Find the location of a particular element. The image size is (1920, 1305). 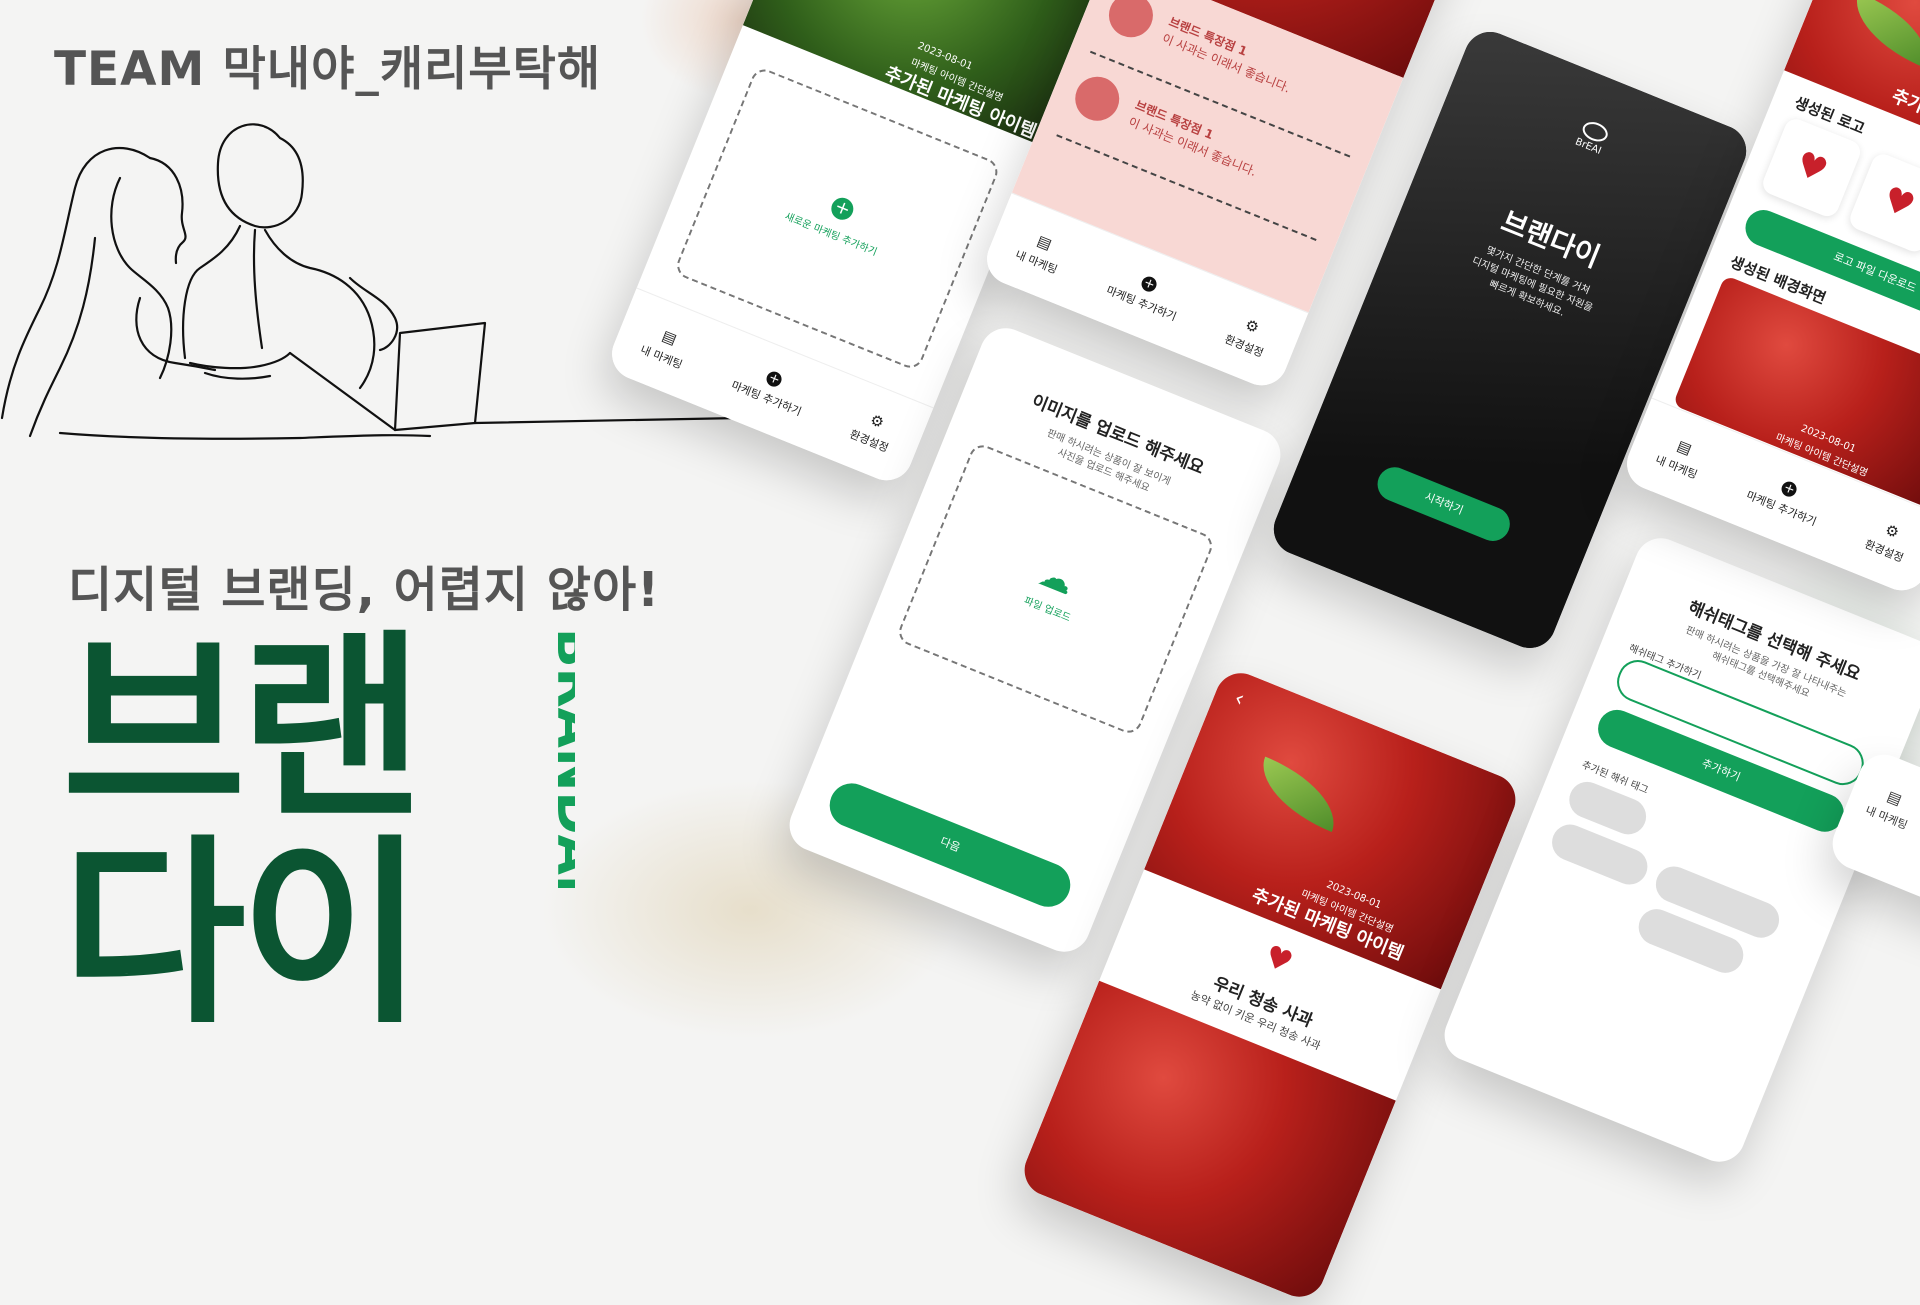

brand-name-english-text: BRANDAI is located at coordinates (560, 758).